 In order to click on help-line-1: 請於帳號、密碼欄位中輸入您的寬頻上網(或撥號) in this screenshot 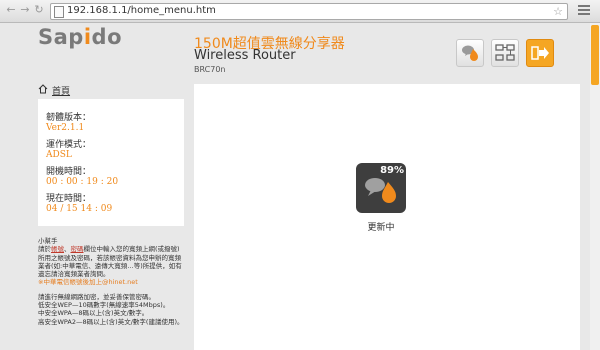, I will do `click(109, 249)`.